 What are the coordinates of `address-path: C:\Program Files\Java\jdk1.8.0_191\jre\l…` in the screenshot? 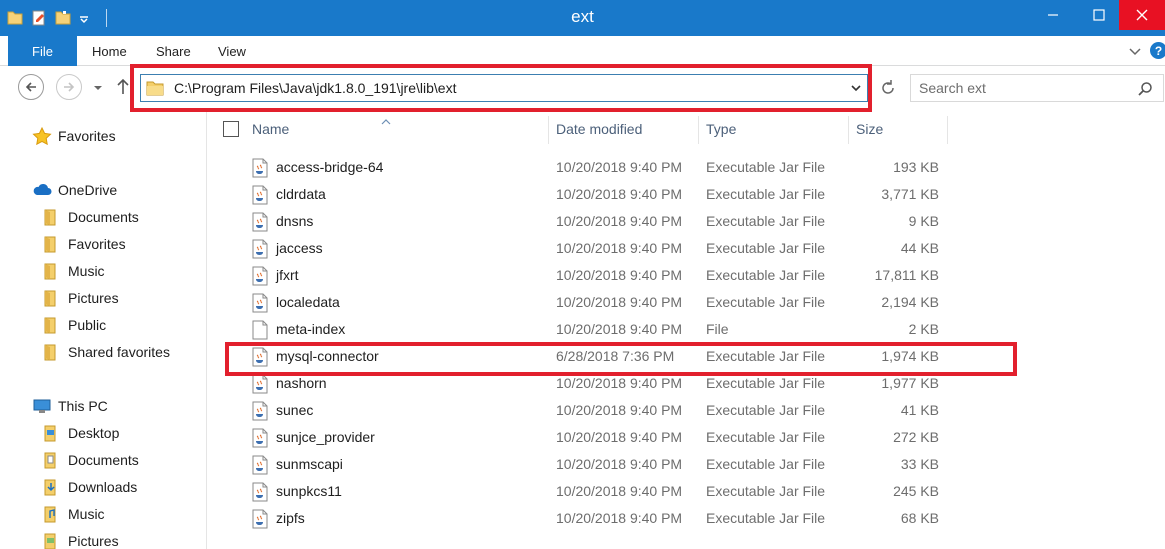 It's located at (315, 88).